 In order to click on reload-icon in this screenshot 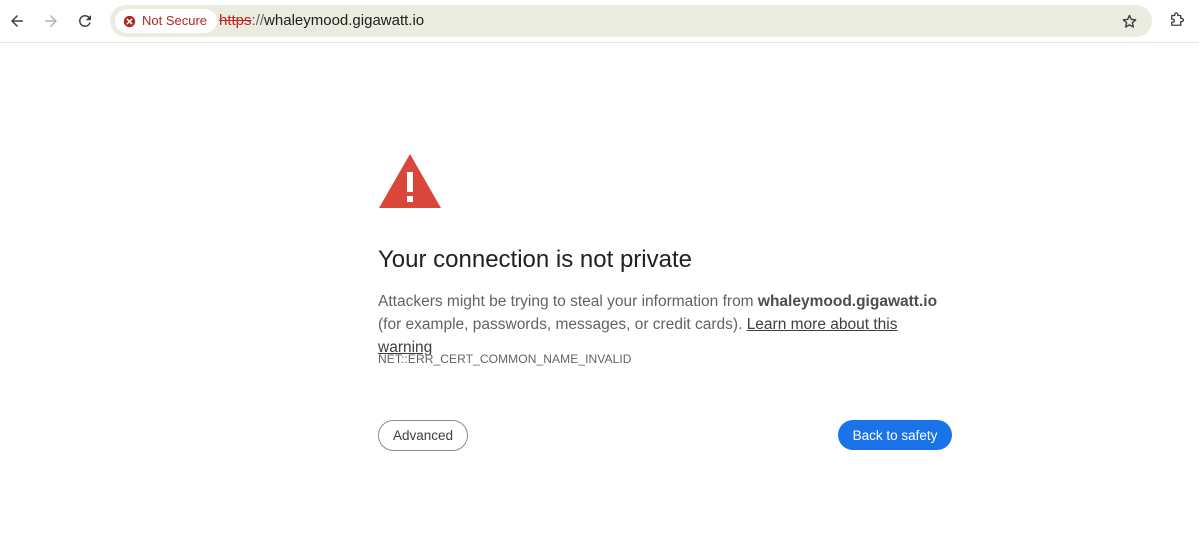, I will do `click(84, 20)`.